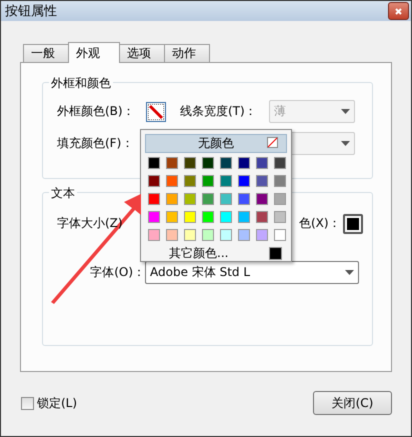 The image size is (412, 437). What do you see at coordinates (142, 53) in the screenshot?
I see `tab: 选项` at bounding box center [142, 53].